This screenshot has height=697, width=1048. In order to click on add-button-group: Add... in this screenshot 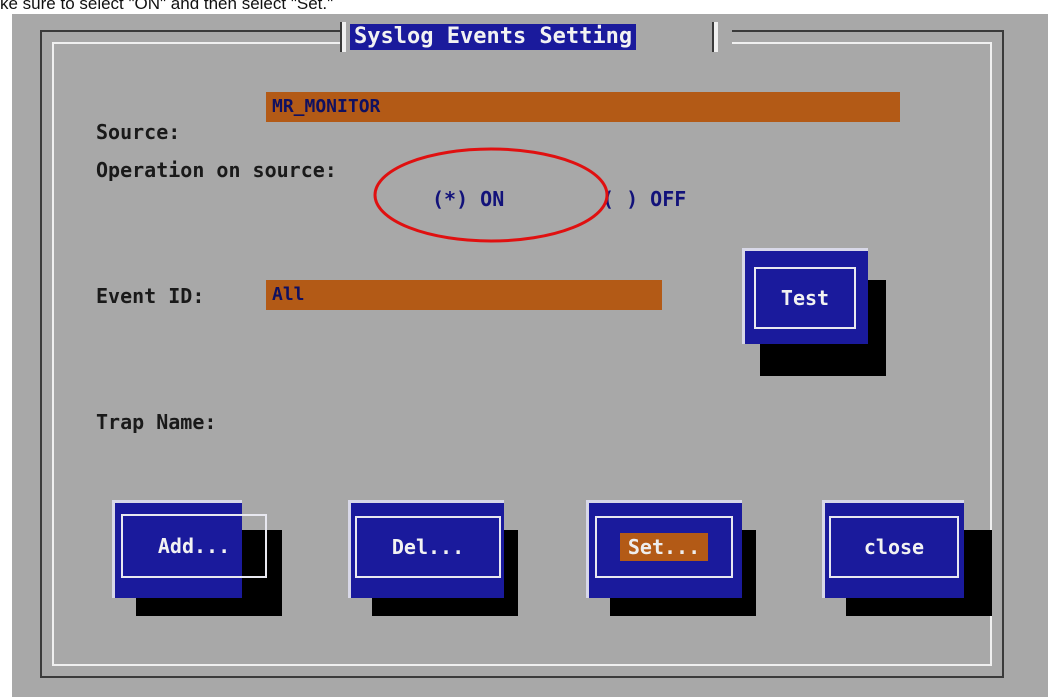, I will do `click(197, 558)`.